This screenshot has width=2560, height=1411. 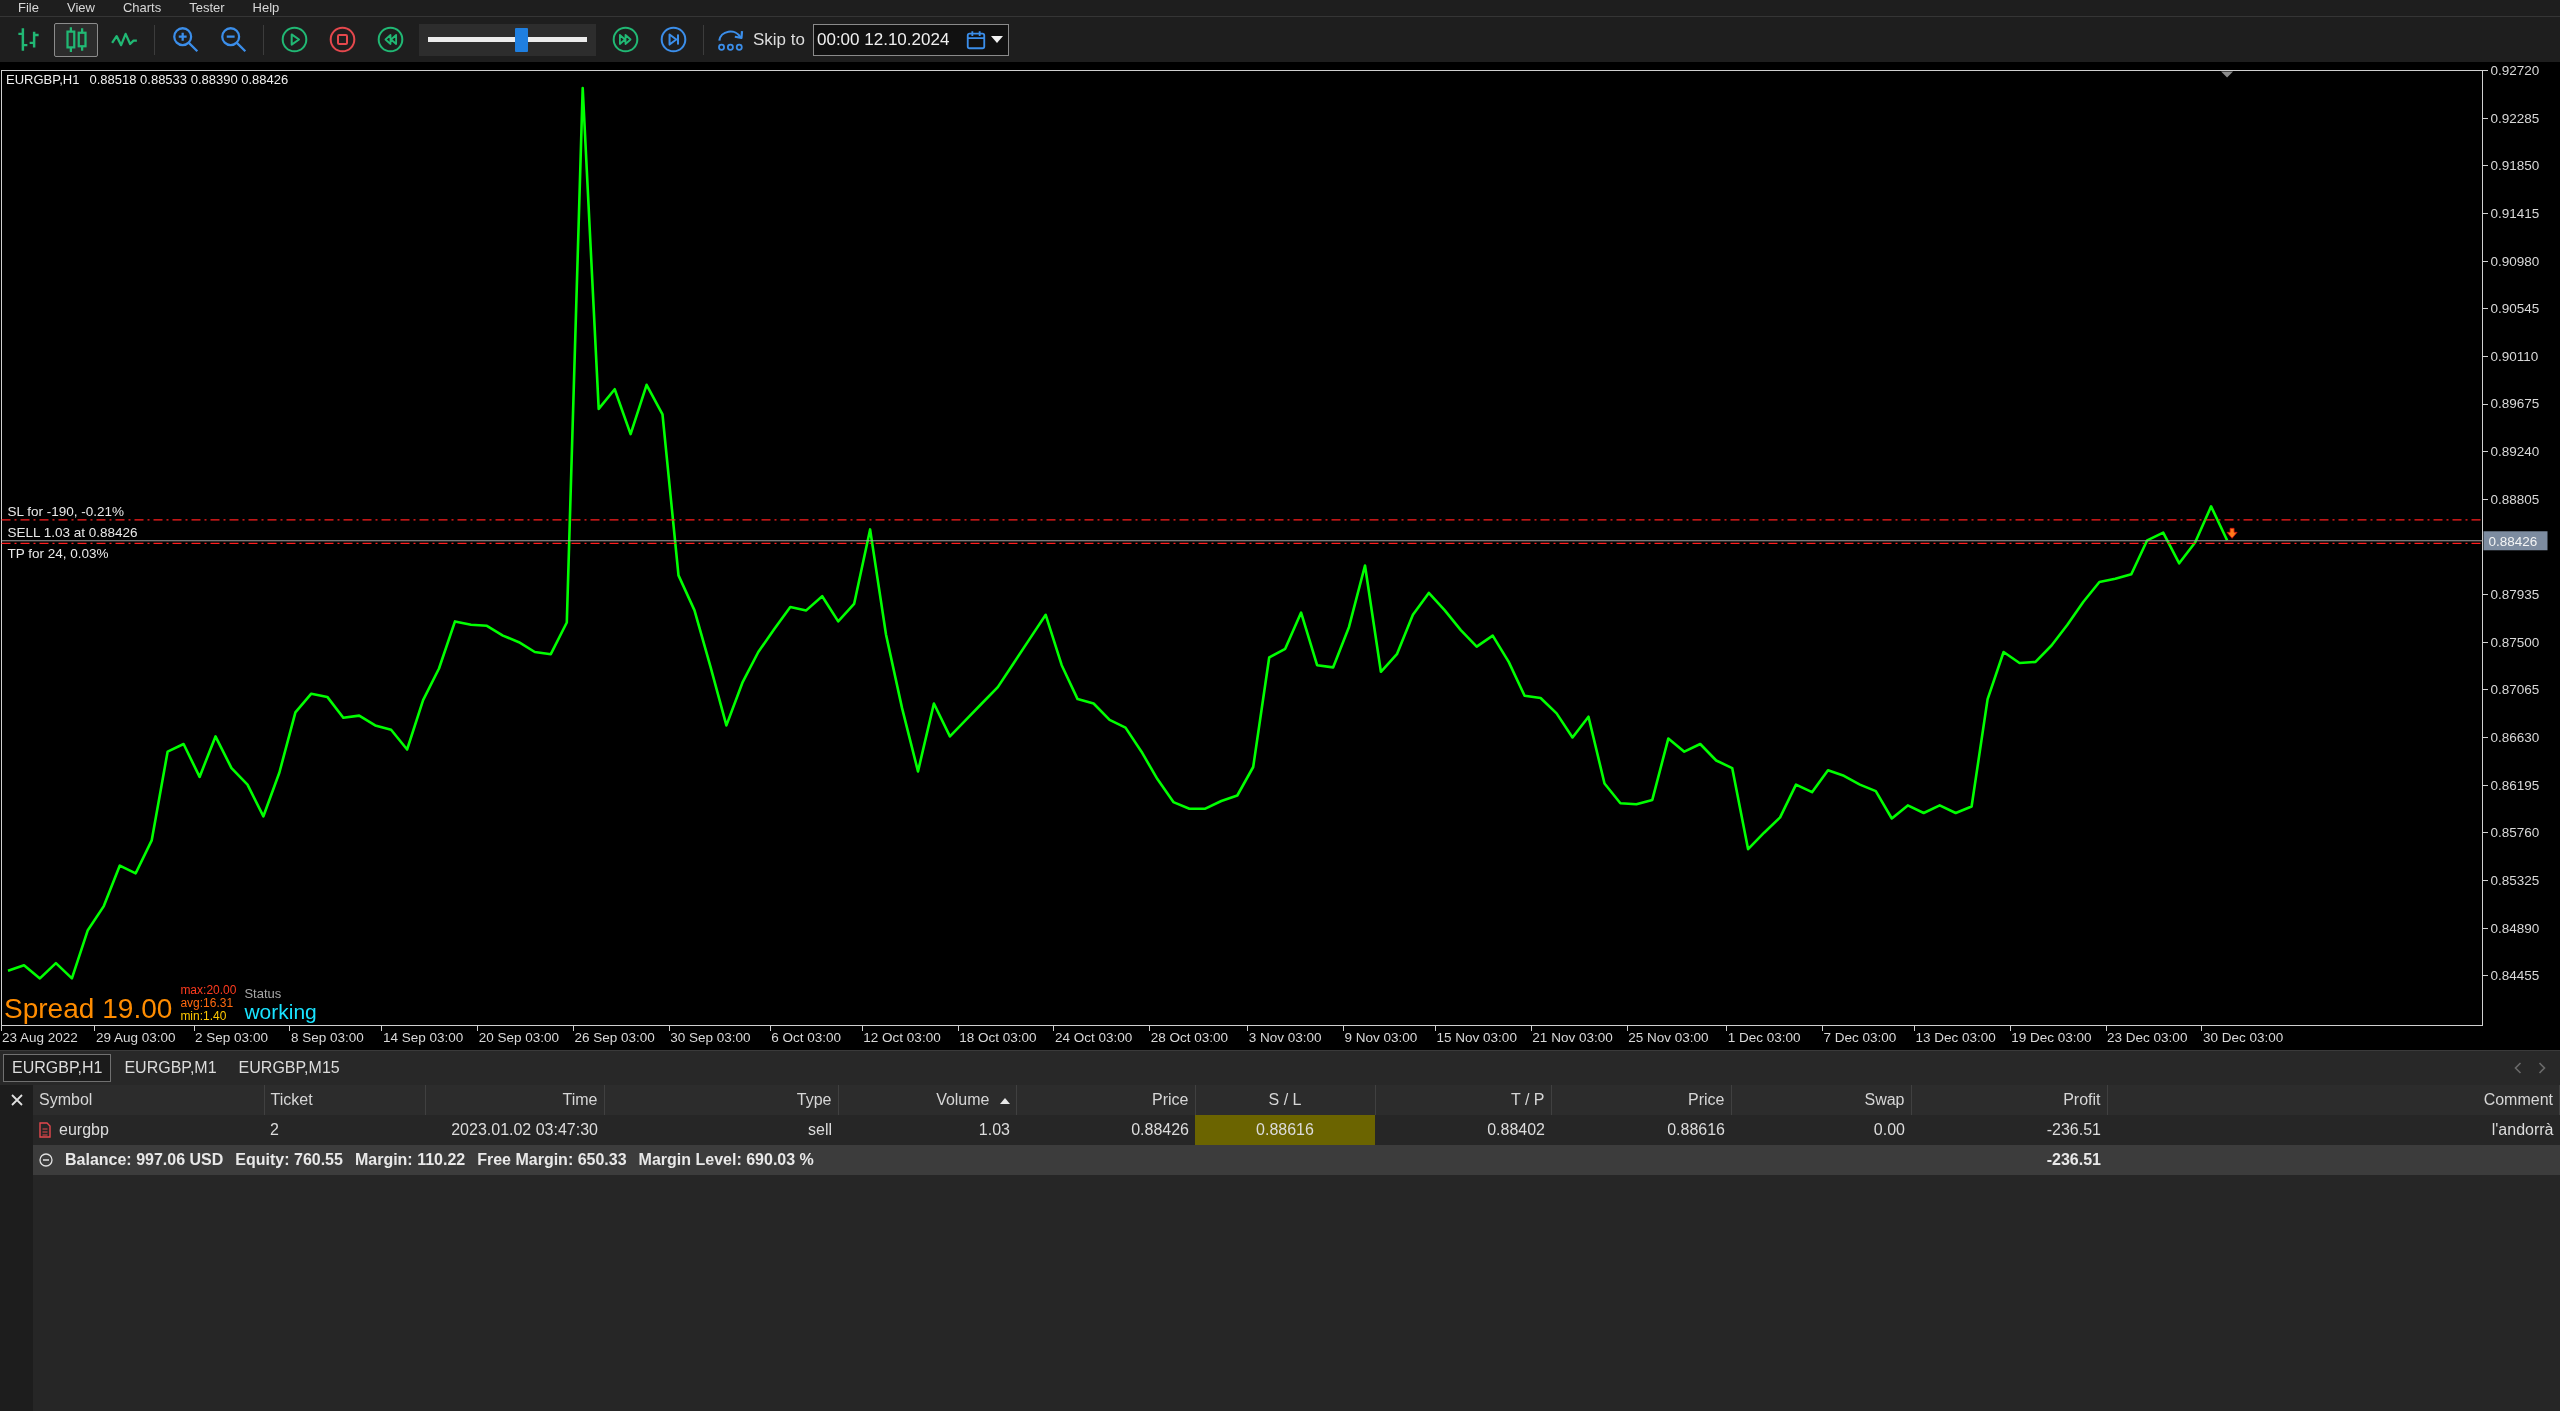 I want to click on rewind-icon, so click(x=390, y=39).